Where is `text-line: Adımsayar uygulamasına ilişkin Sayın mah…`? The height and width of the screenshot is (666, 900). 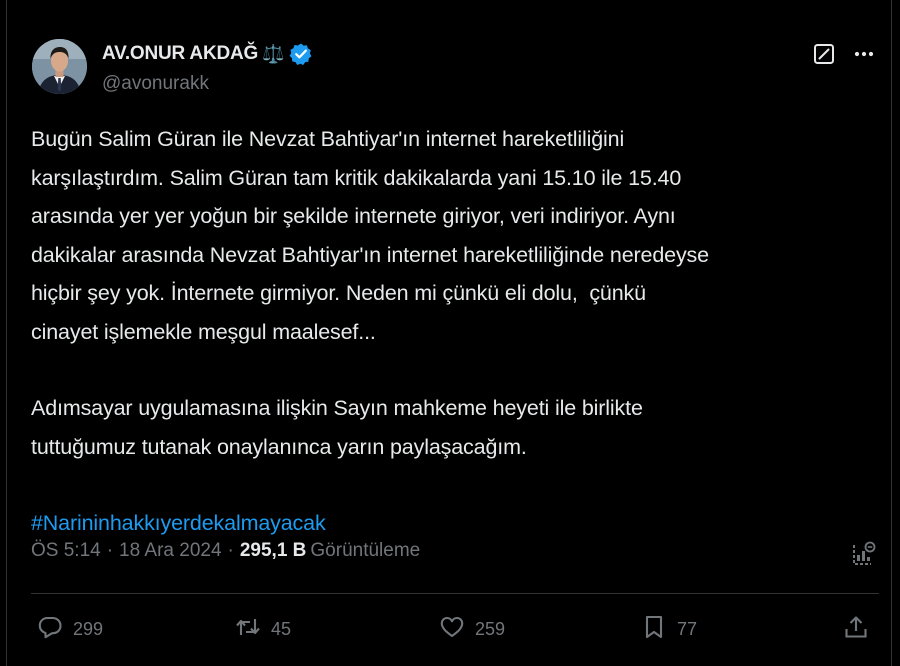 text-line: Adımsayar uygulamasına ilişkin Sayın mah… is located at coordinates (337, 408).